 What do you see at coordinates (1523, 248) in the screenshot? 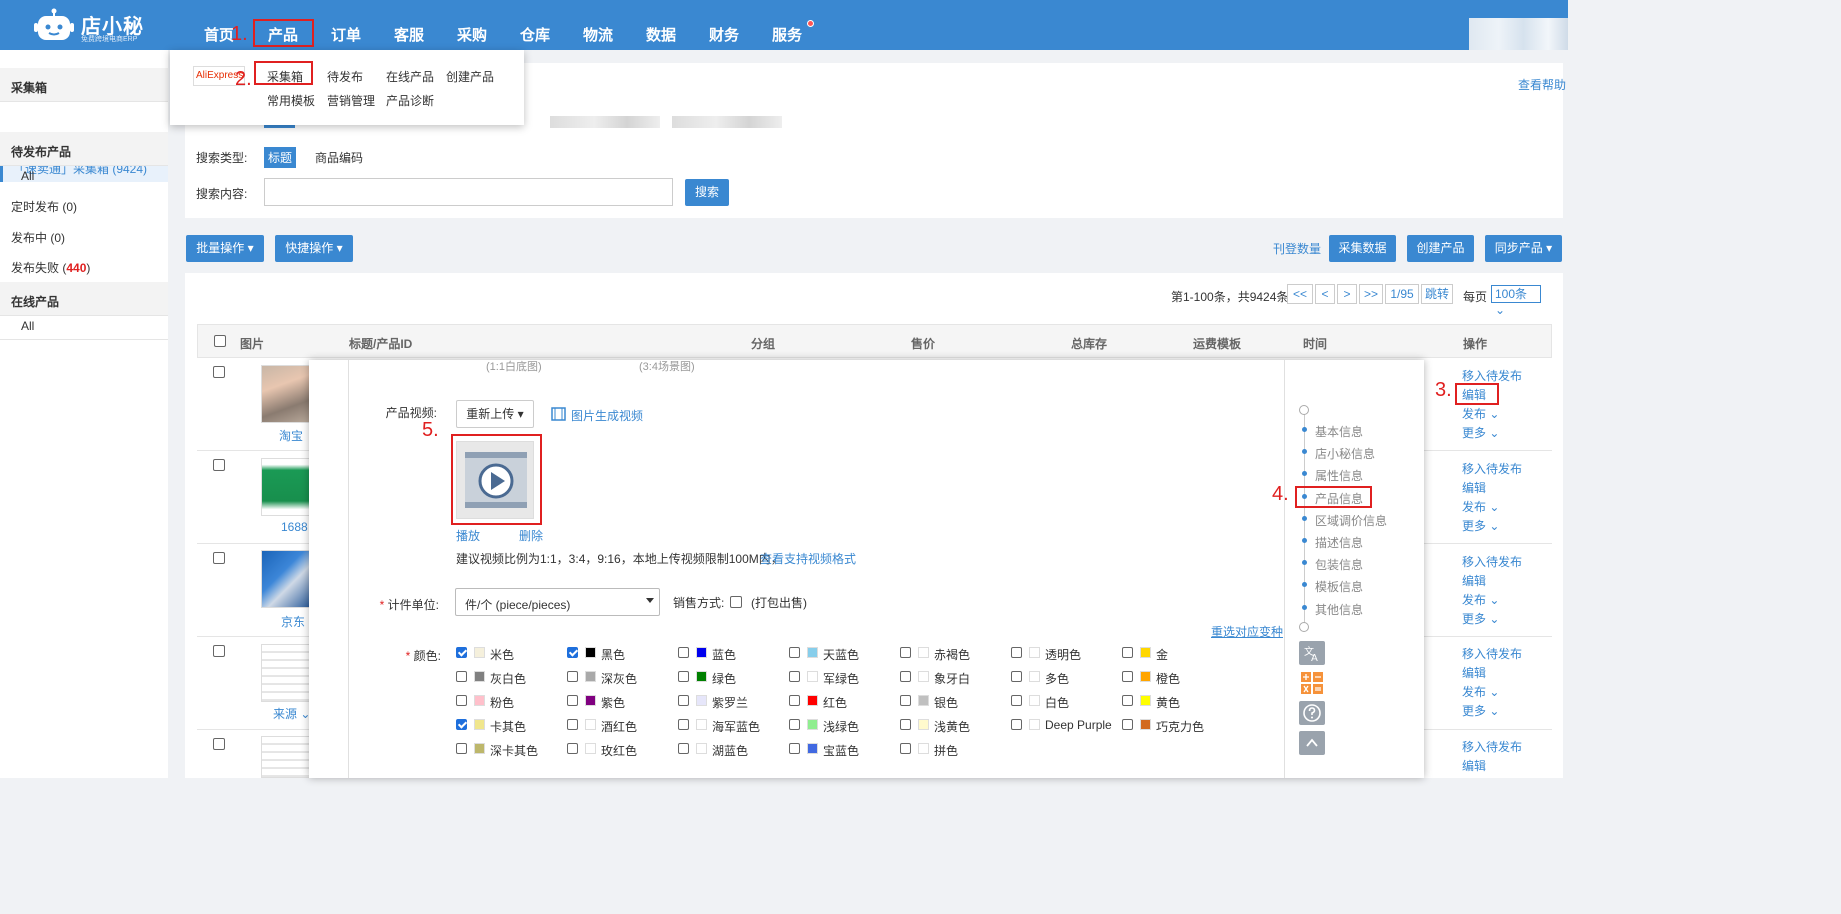
I see `sync-product-button: 同步产品 ▾` at bounding box center [1523, 248].